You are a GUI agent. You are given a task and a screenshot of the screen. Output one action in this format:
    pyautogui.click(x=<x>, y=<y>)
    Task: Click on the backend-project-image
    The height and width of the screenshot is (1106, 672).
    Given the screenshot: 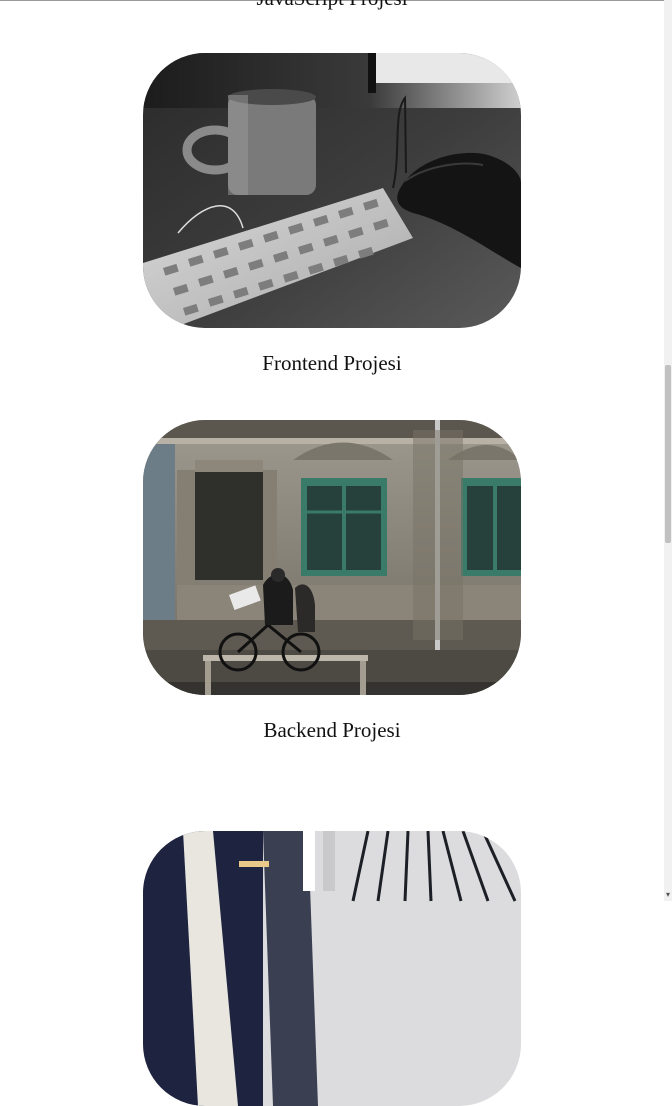 What is the action you would take?
    pyautogui.click(x=332, y=557)
    